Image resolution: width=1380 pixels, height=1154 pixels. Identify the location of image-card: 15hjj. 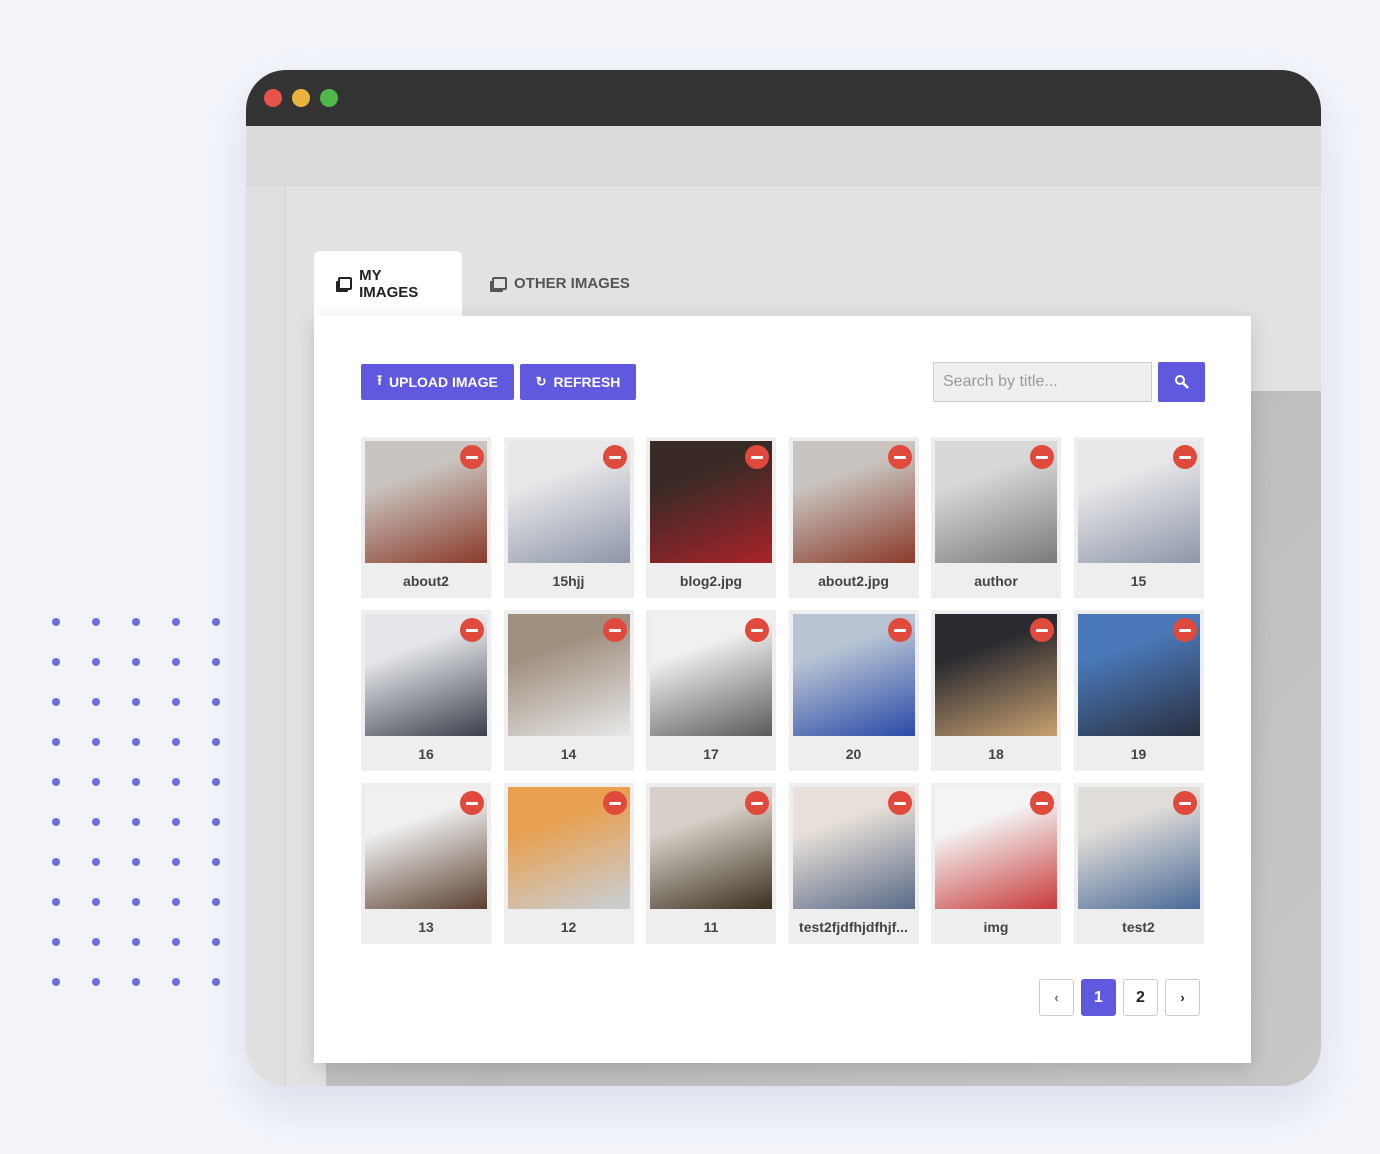
(568, 517).